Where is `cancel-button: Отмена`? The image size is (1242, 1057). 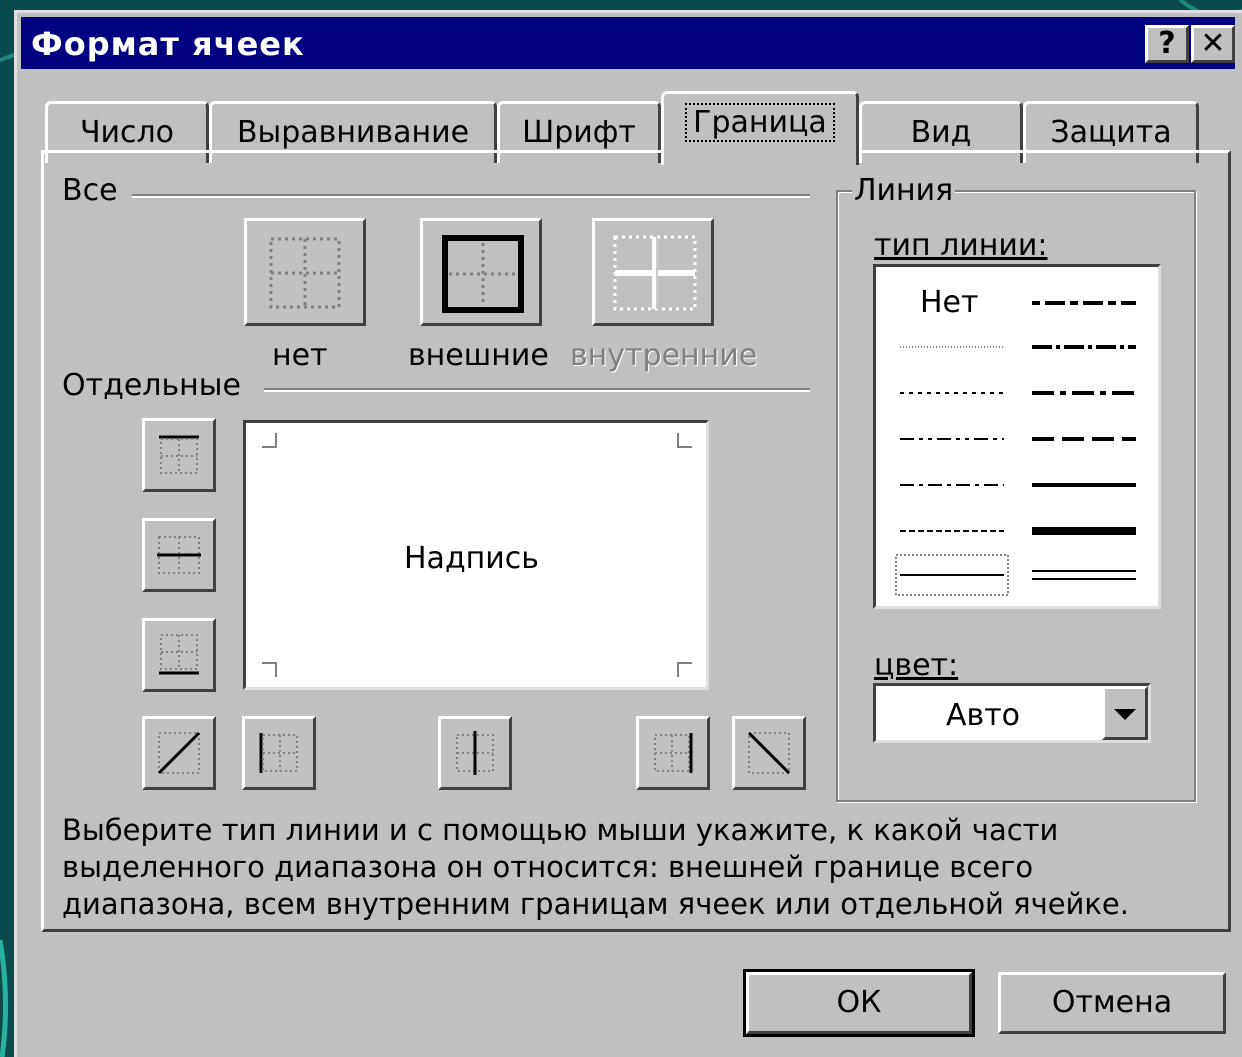 cancel-button: Отмена is located at coordinates (1112, 1003).